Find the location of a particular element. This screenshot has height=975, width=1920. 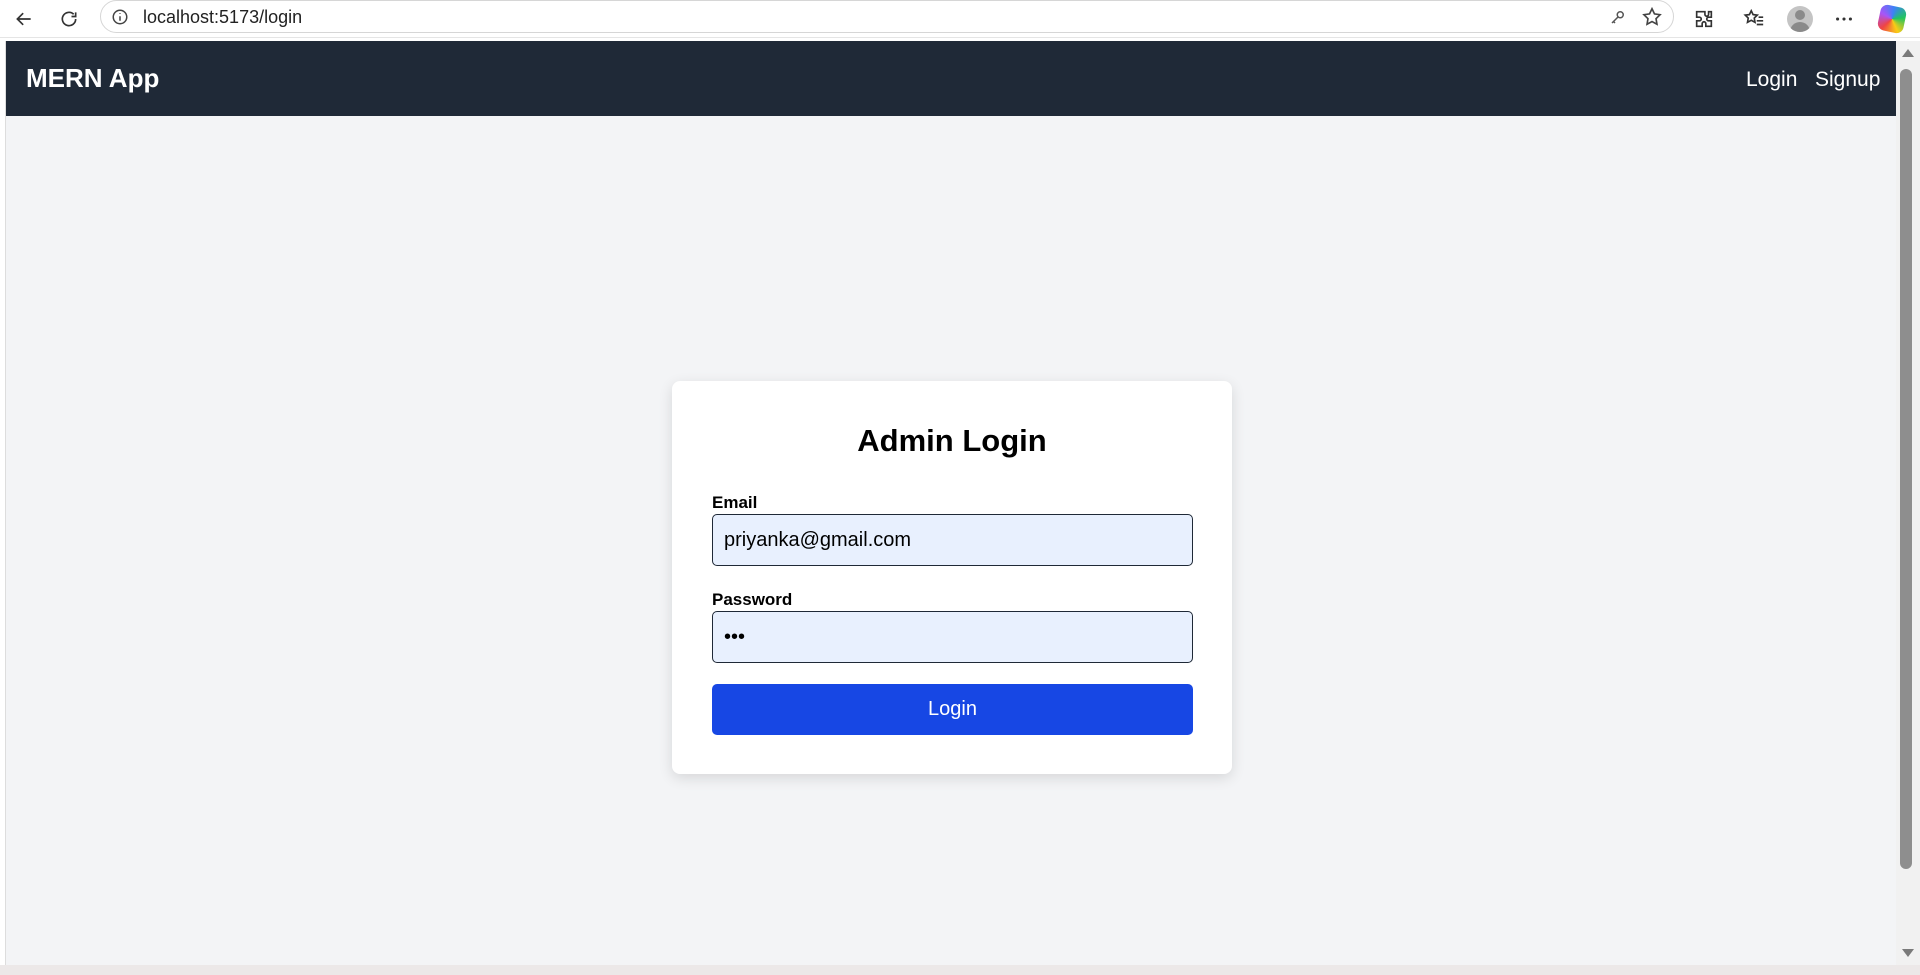

info-icon is located at coordinates (120, 17).